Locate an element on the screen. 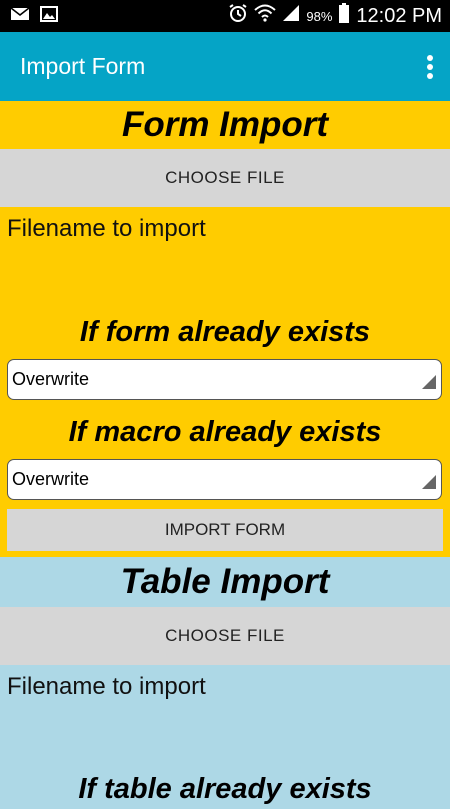 Image resolution: width=450 pixels, height=809 pixels. form-exists-value: Overwrite is located at coordinates (51, 379).